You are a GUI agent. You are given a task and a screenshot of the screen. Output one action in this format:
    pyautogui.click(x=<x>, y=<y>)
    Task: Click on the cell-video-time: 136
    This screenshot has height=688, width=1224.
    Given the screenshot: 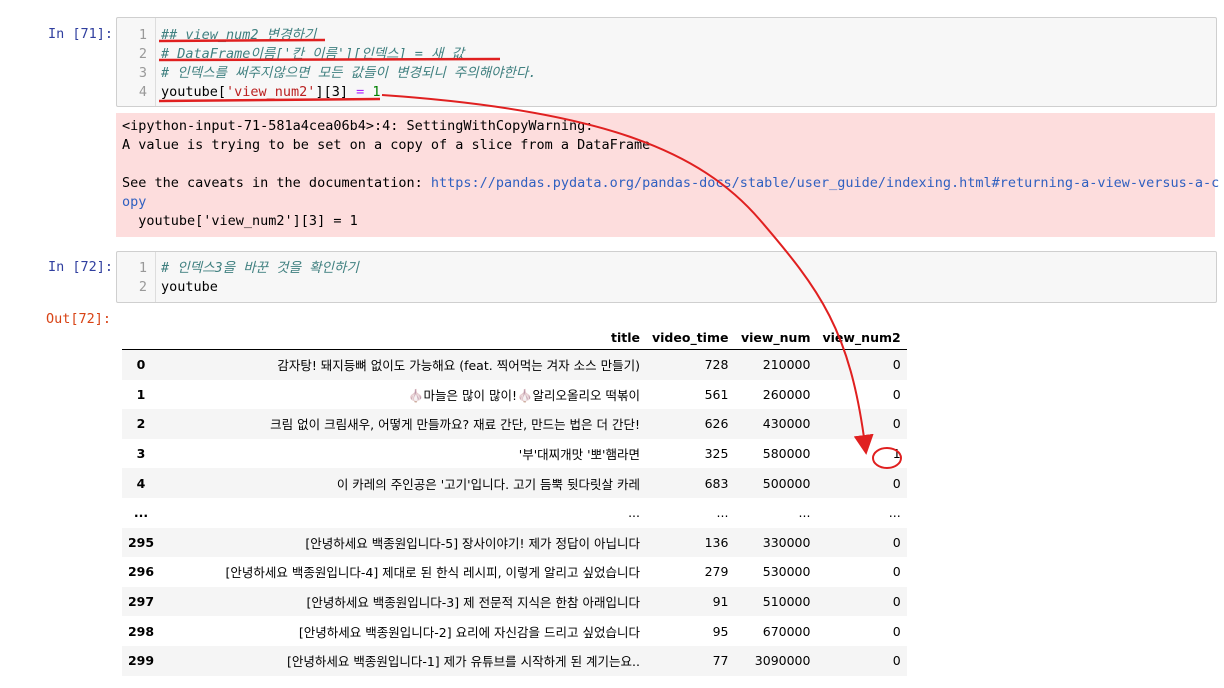 What is the action you would take?
    pyautogui.click(x=716, y=542)
    